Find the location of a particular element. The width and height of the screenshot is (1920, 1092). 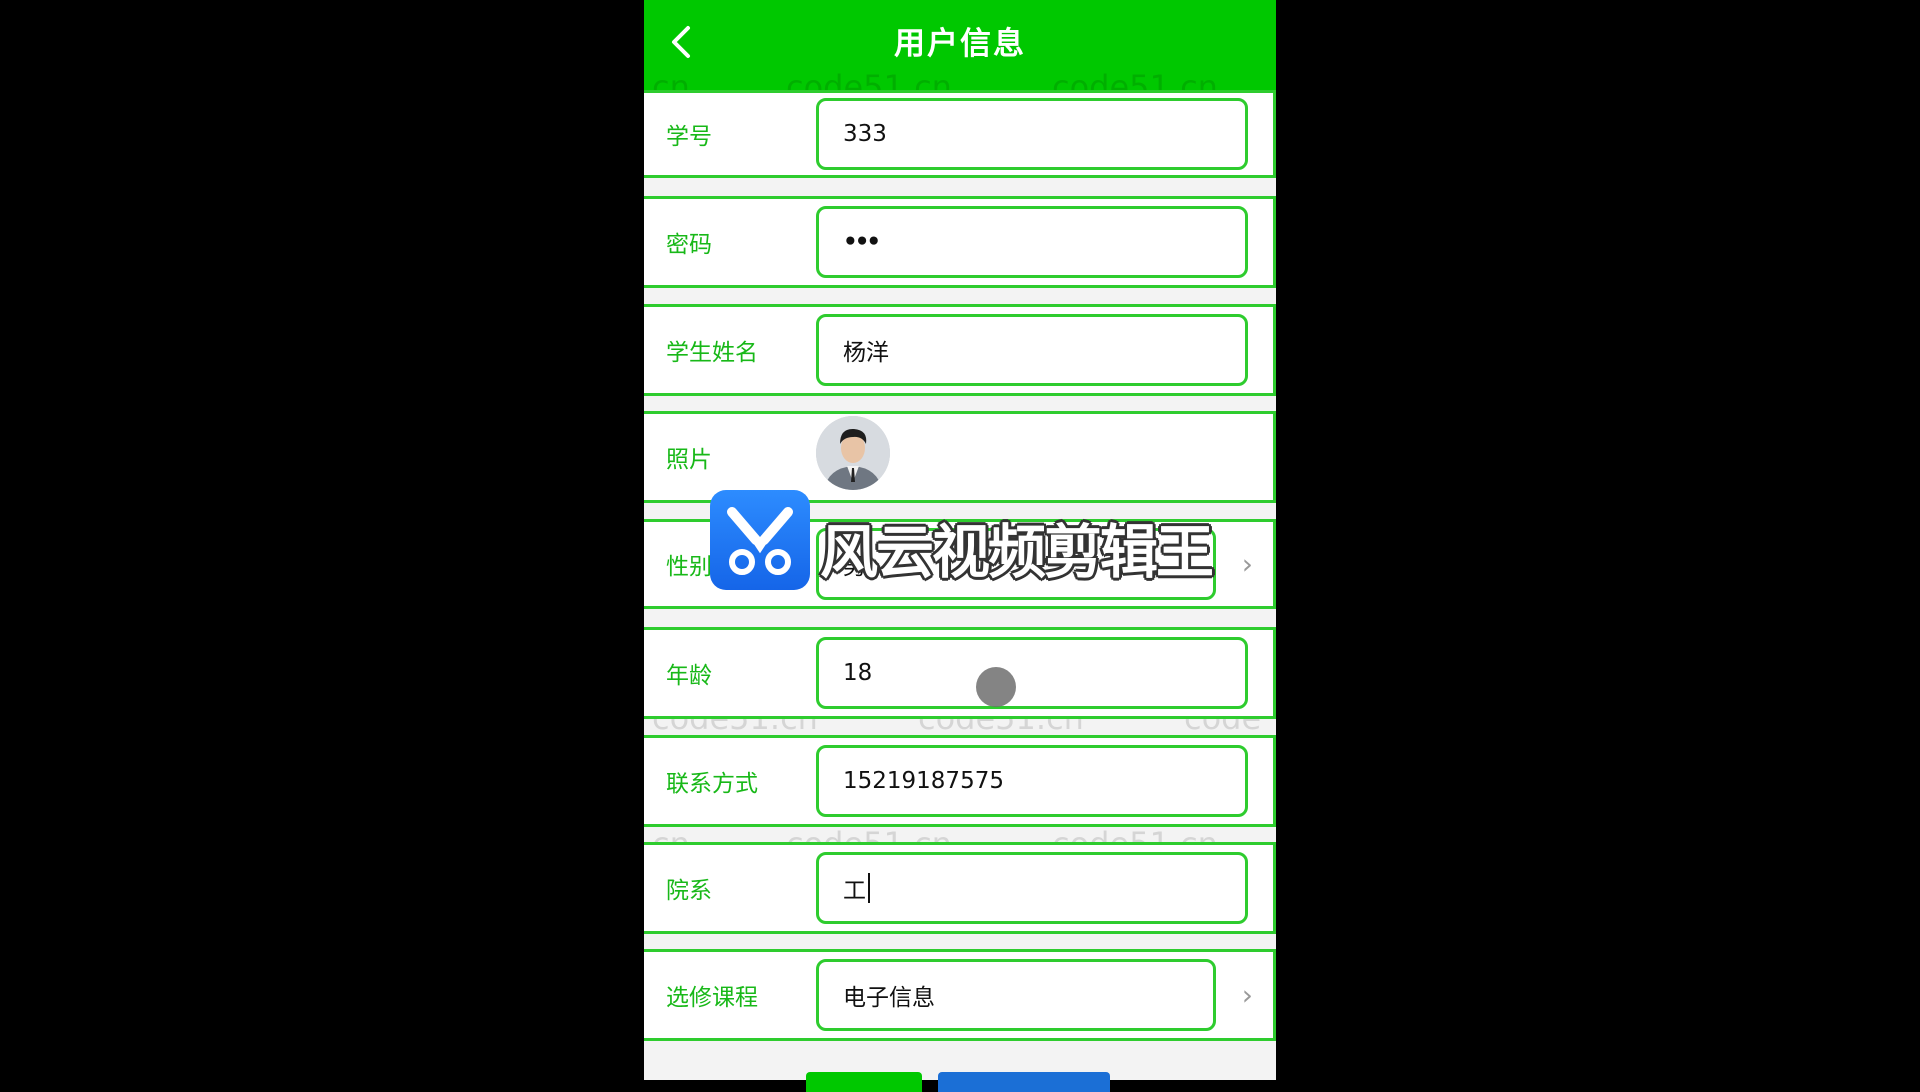

app-header: 用户信息 is located at coordinates (960, 45).